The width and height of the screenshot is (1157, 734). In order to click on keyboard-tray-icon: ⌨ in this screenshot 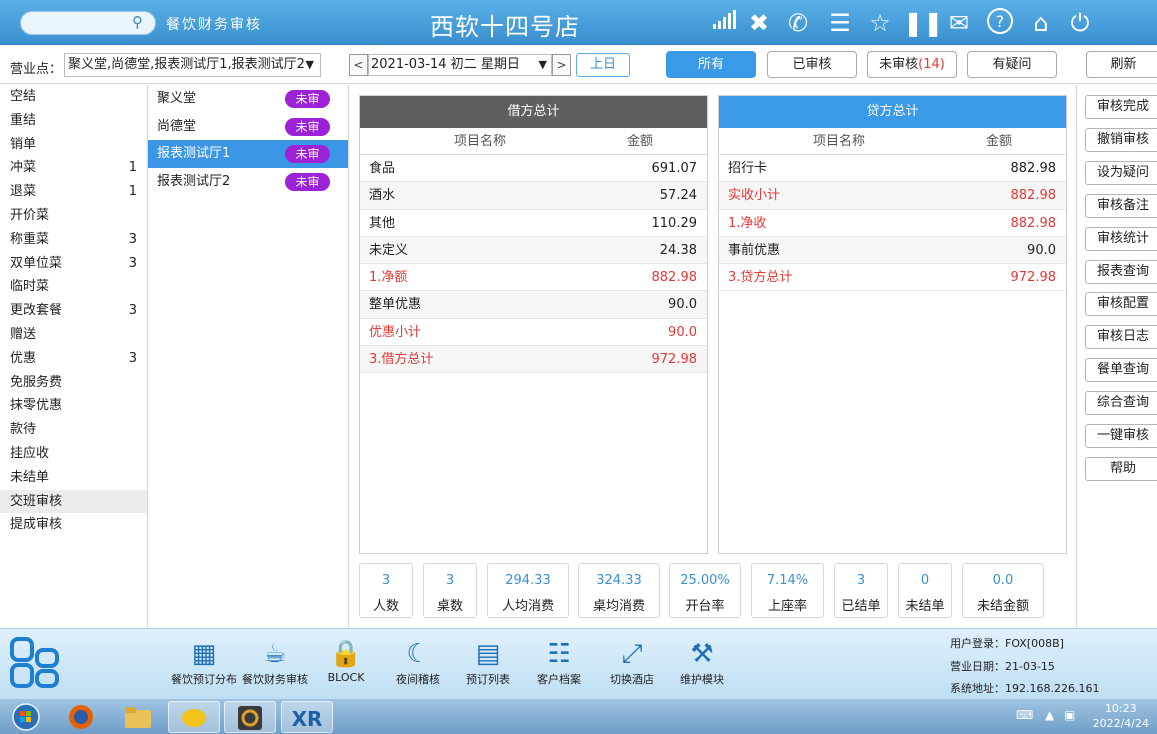, I will do `click(1024, 715)`.